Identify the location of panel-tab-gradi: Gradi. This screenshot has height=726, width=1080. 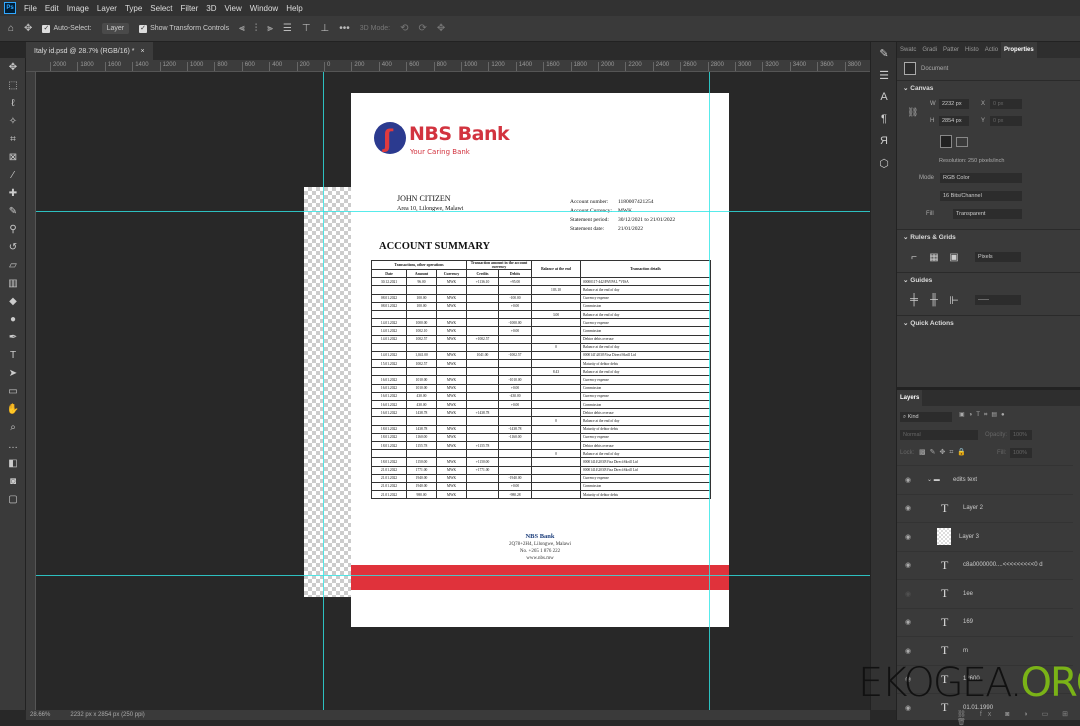
(929, 50).